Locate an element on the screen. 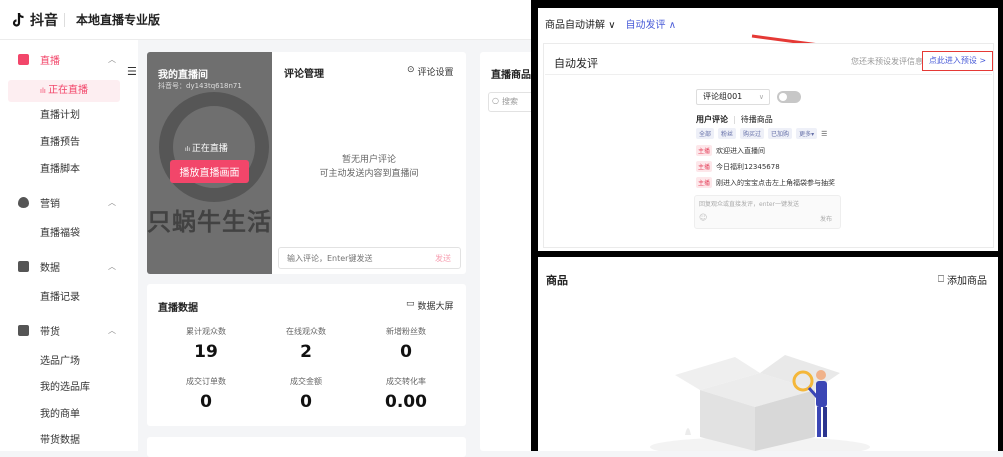 The image size is (1003, 457). monitor-icon: ▭ is located at coordinates (410, 304).